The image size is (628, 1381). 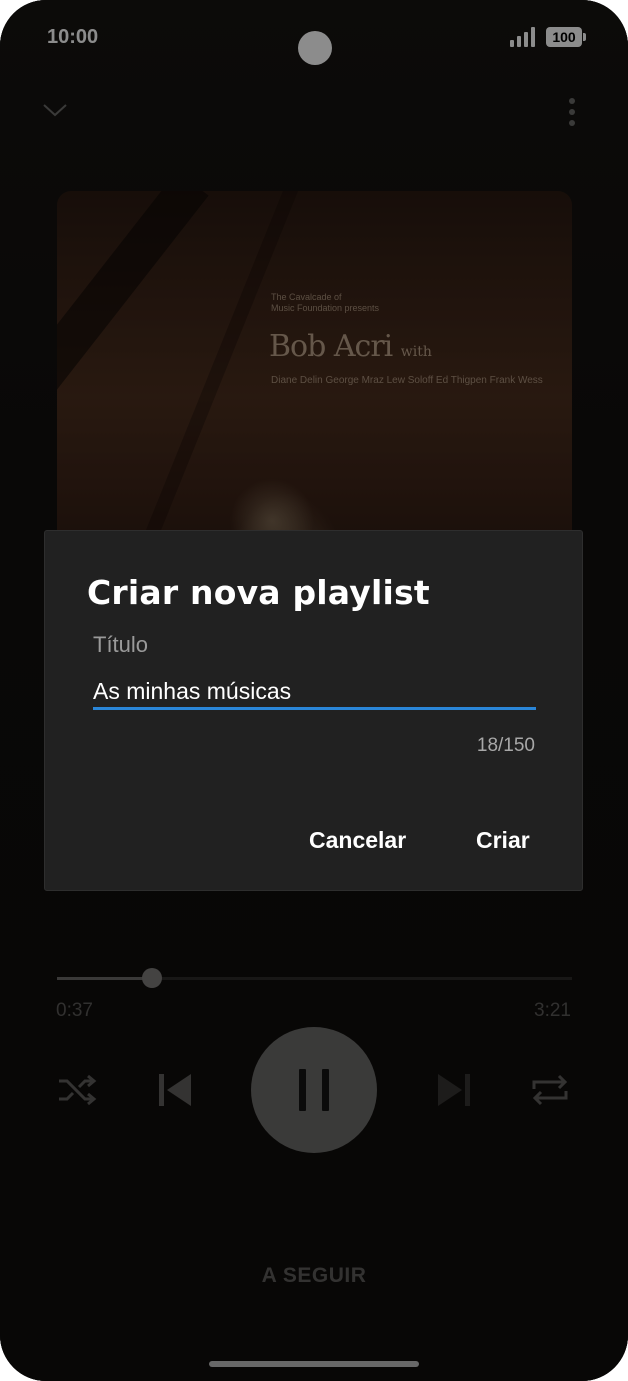 I want to click on cancel-button: Cancelar, so click(x=357, y=840).